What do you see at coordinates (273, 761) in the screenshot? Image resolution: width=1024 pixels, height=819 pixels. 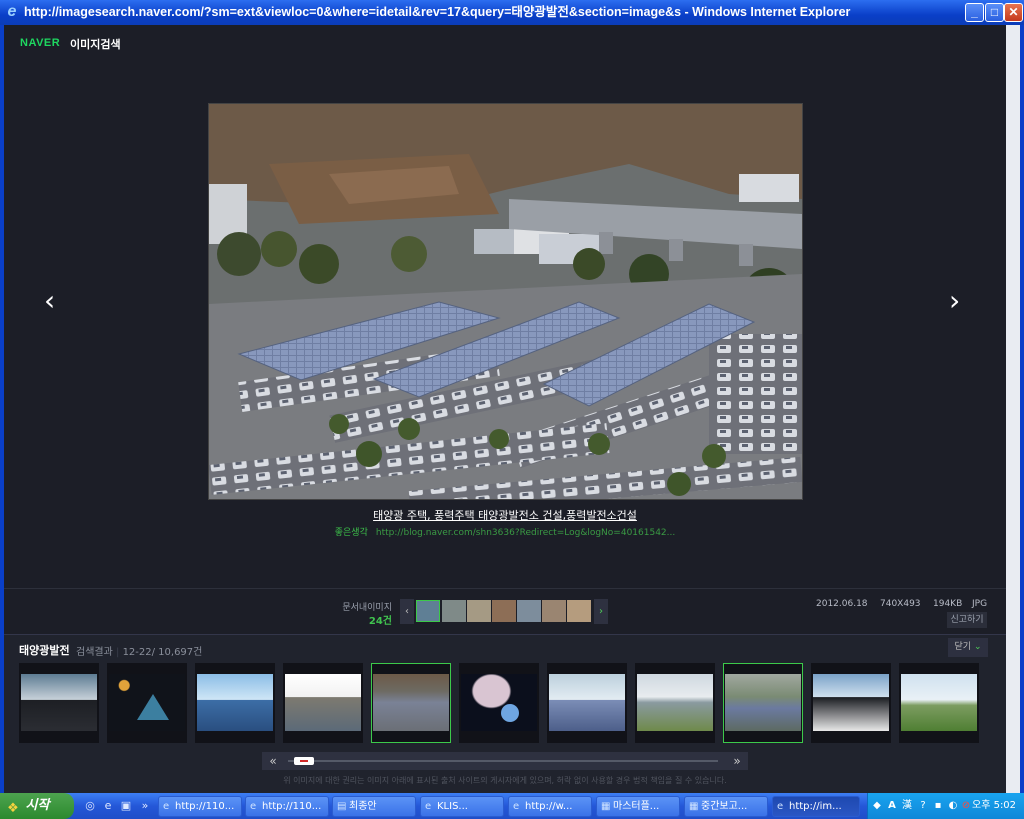 I see `slider-prev-button: «` at bounding box center [273, 761].